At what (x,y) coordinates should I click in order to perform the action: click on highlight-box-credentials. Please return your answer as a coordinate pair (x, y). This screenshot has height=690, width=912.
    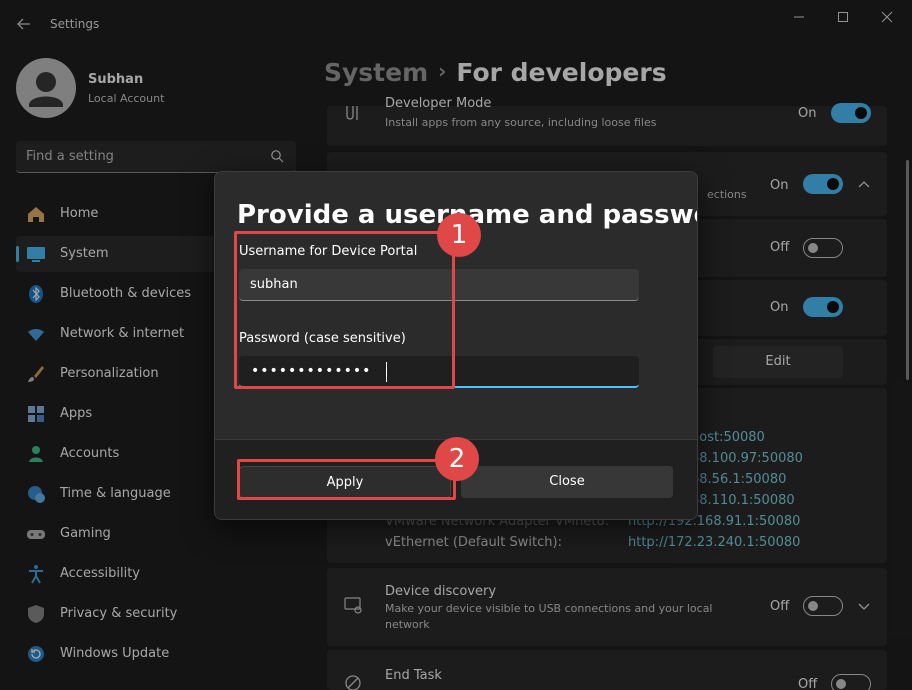
    Looking at the image, I should click on (344, 310).